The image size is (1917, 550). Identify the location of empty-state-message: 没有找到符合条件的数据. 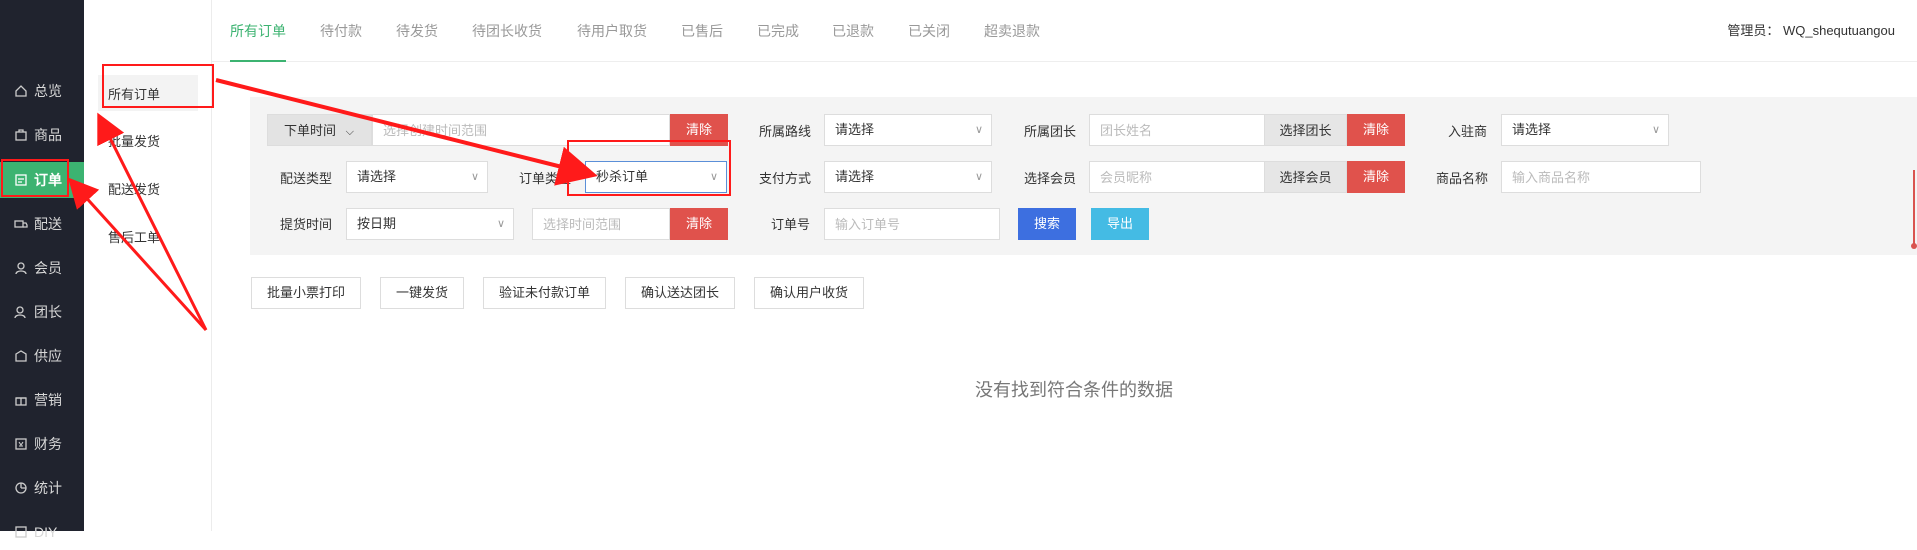
(1074, 390).